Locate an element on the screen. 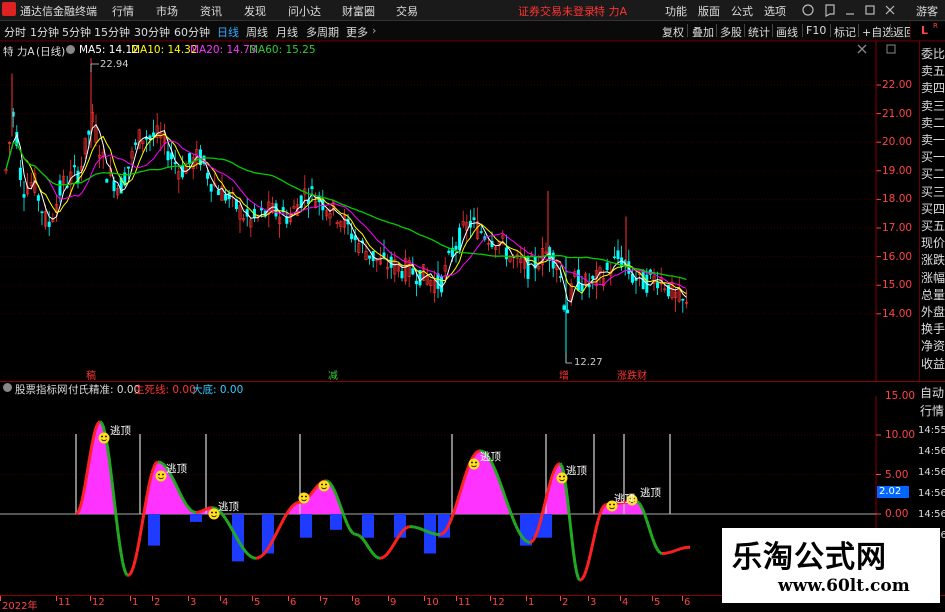 The height and width of the screenshot is (612, 945). period-1min: 1分钟 is located at coordinates (44, 32).